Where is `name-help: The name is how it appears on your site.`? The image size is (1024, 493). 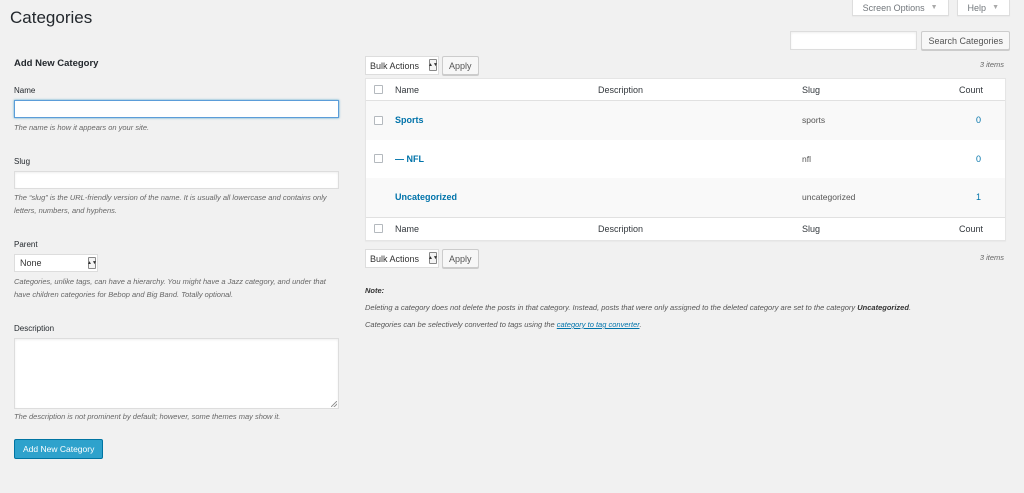
name-help: The name is how it appears on your site. is located at coordinates (82, 127).